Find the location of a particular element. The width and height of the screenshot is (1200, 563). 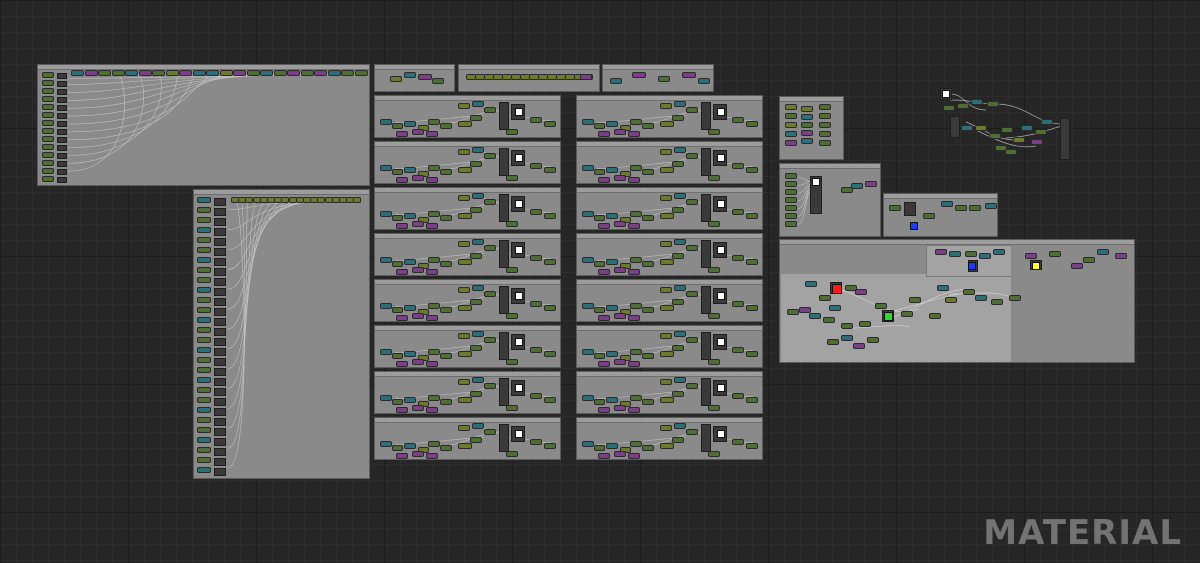

yellow-swatch is located at coordinates (1036, 266).